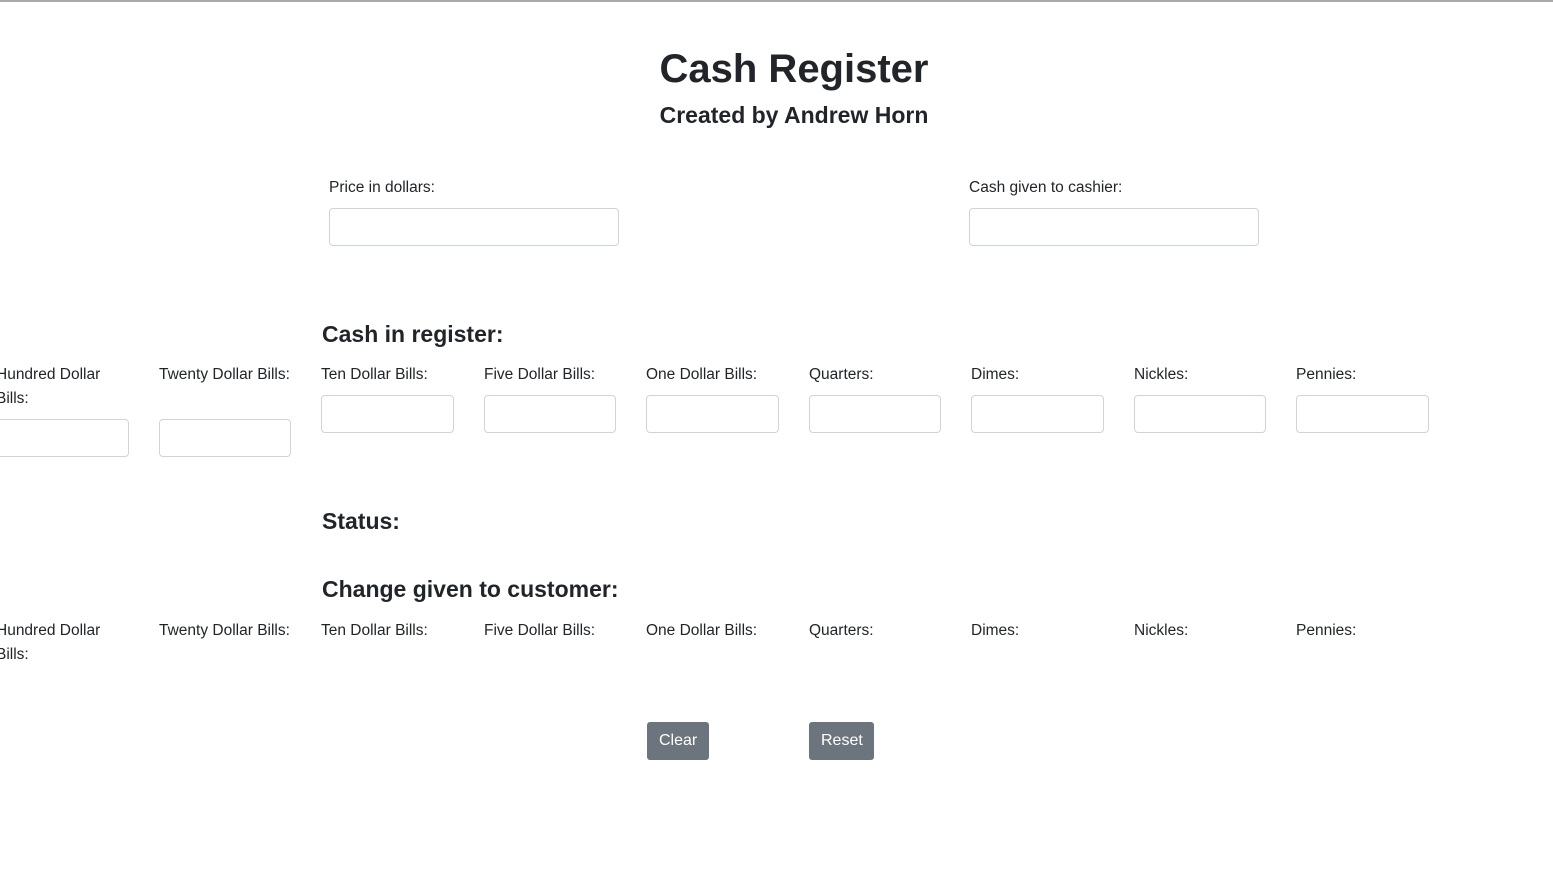 This screenshot has width=1553, height=873. Describe the element at coordinates (361, 521) in the screenshot. I see `status-heading: Status:` at that location.